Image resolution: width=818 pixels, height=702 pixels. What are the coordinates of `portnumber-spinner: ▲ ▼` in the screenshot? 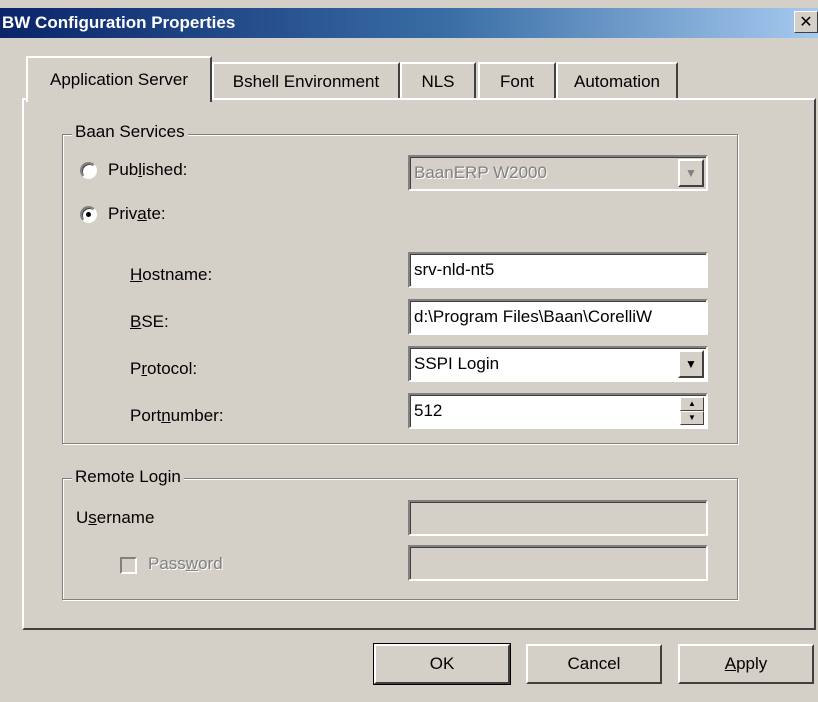 It's located at (692, 411).